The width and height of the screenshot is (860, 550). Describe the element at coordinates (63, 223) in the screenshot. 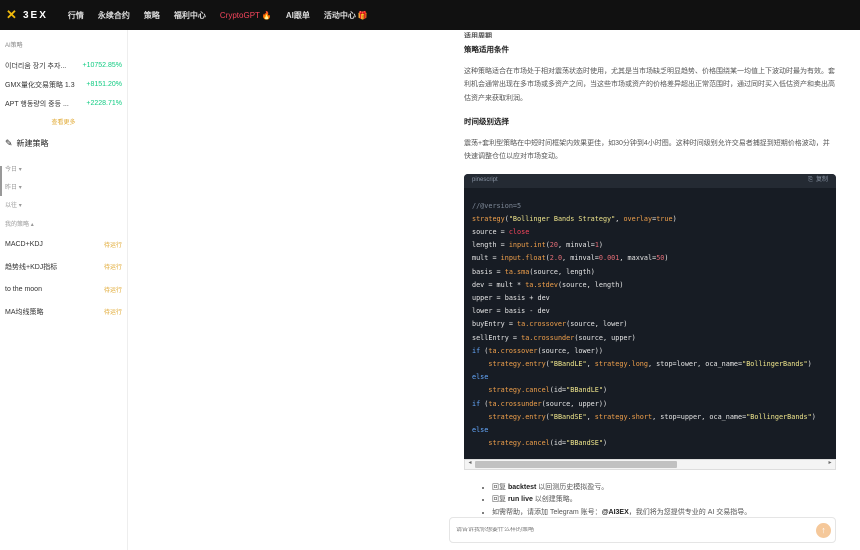

I see `my-strategies-heading: 我的策略 ▴` at that location.